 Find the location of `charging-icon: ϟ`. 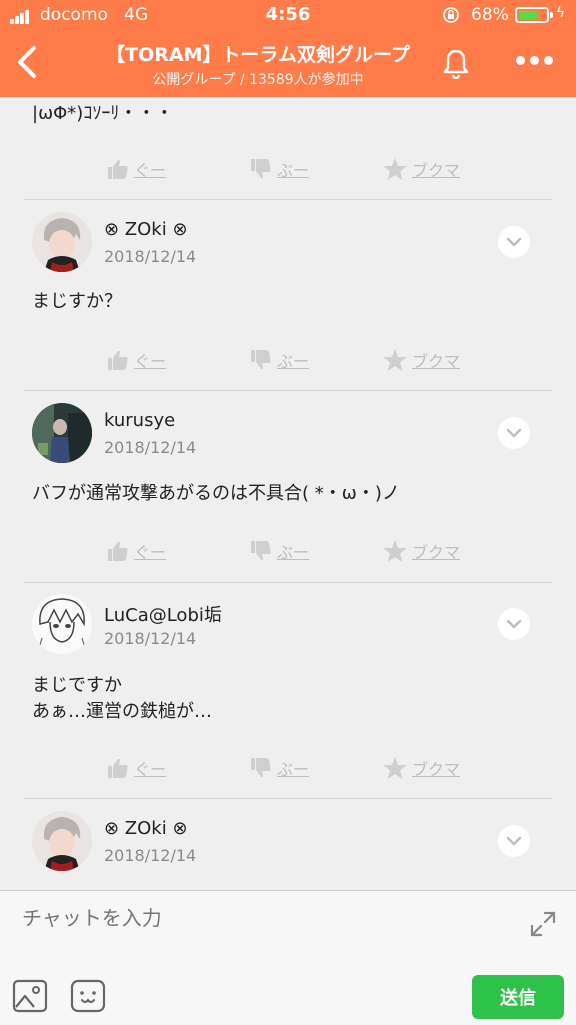

charging-icon: ϟ is located at coordinates (561, 13).